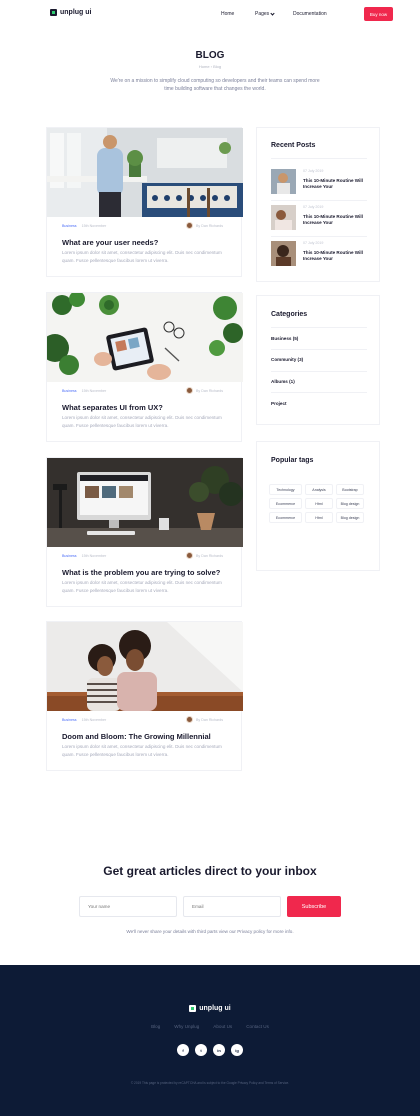 The height and width of the screenshot is (1116, 420). I want to click on post-title: What are your user needs?, so click(110, 242).